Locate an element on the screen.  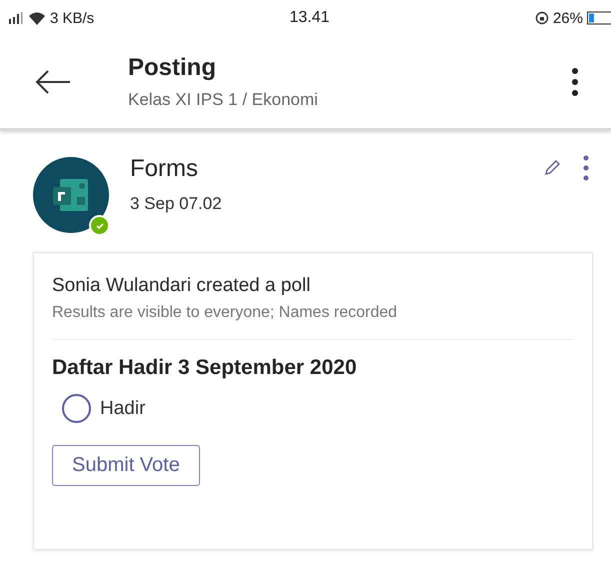
network-speed: 3 KB/s is located at coordinates (72, 18).